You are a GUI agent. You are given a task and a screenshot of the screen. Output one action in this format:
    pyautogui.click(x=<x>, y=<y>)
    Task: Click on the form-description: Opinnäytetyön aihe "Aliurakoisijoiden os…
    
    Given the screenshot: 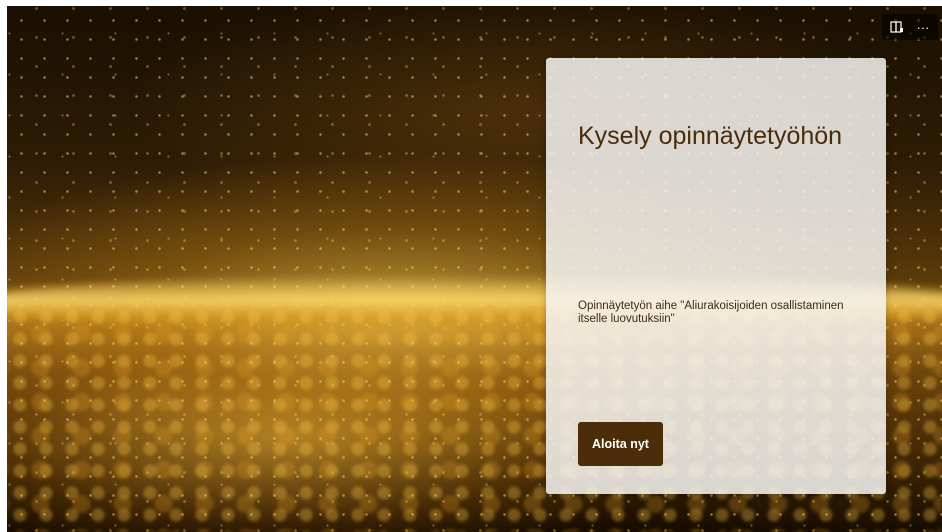 What is the action you would take?
    pyautogui.click(x=711, y=312)
    